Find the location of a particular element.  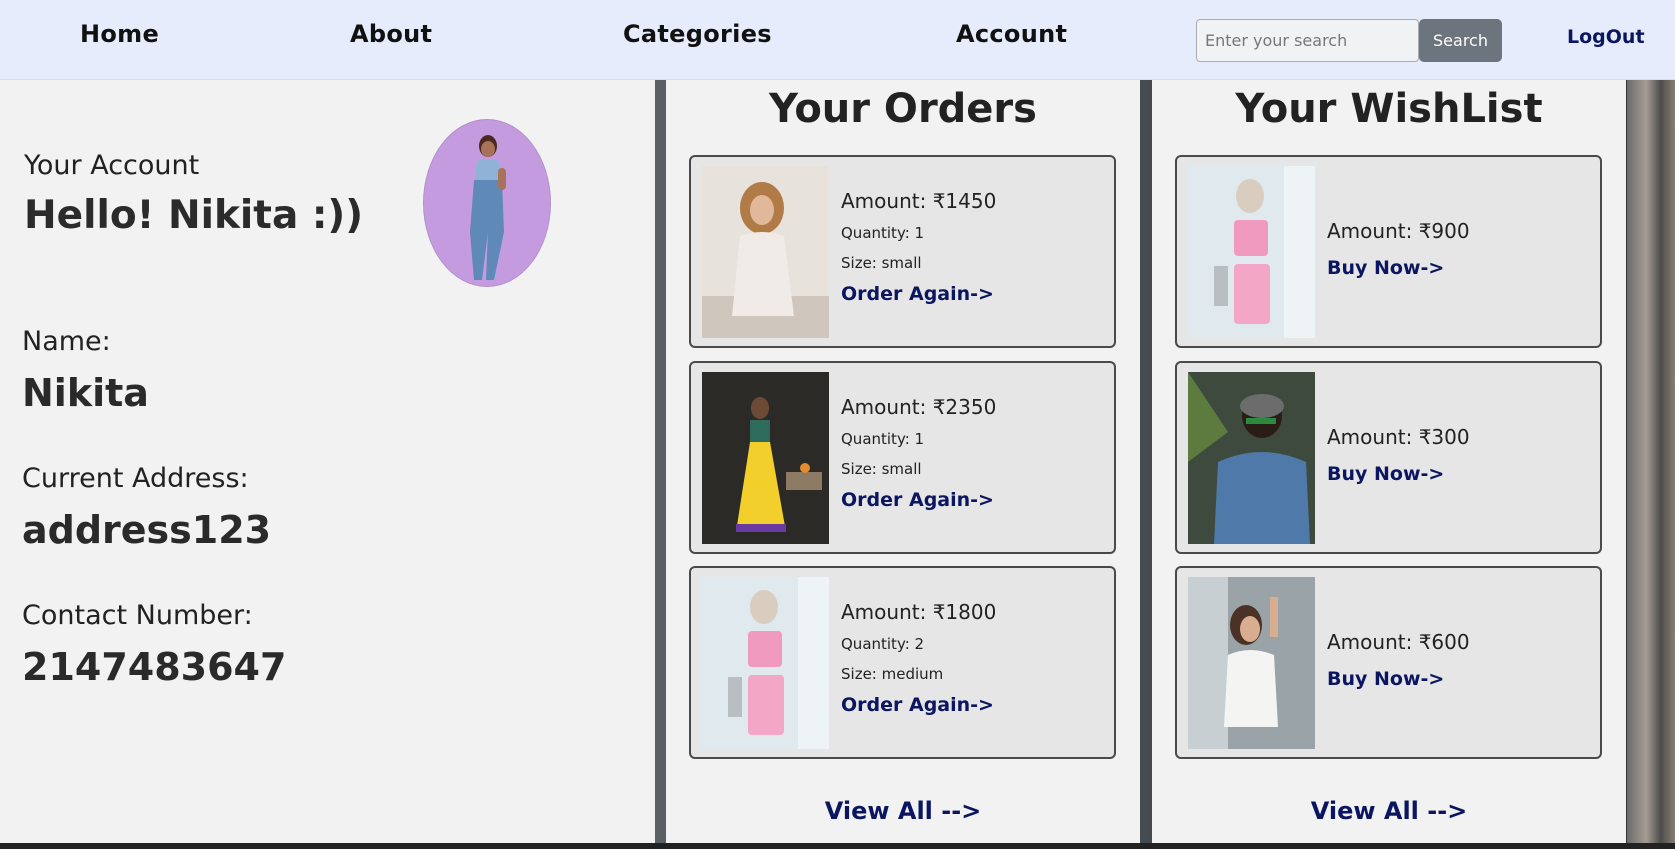

wishlist-title: Your WishList is located at coordinates (1389, 109).